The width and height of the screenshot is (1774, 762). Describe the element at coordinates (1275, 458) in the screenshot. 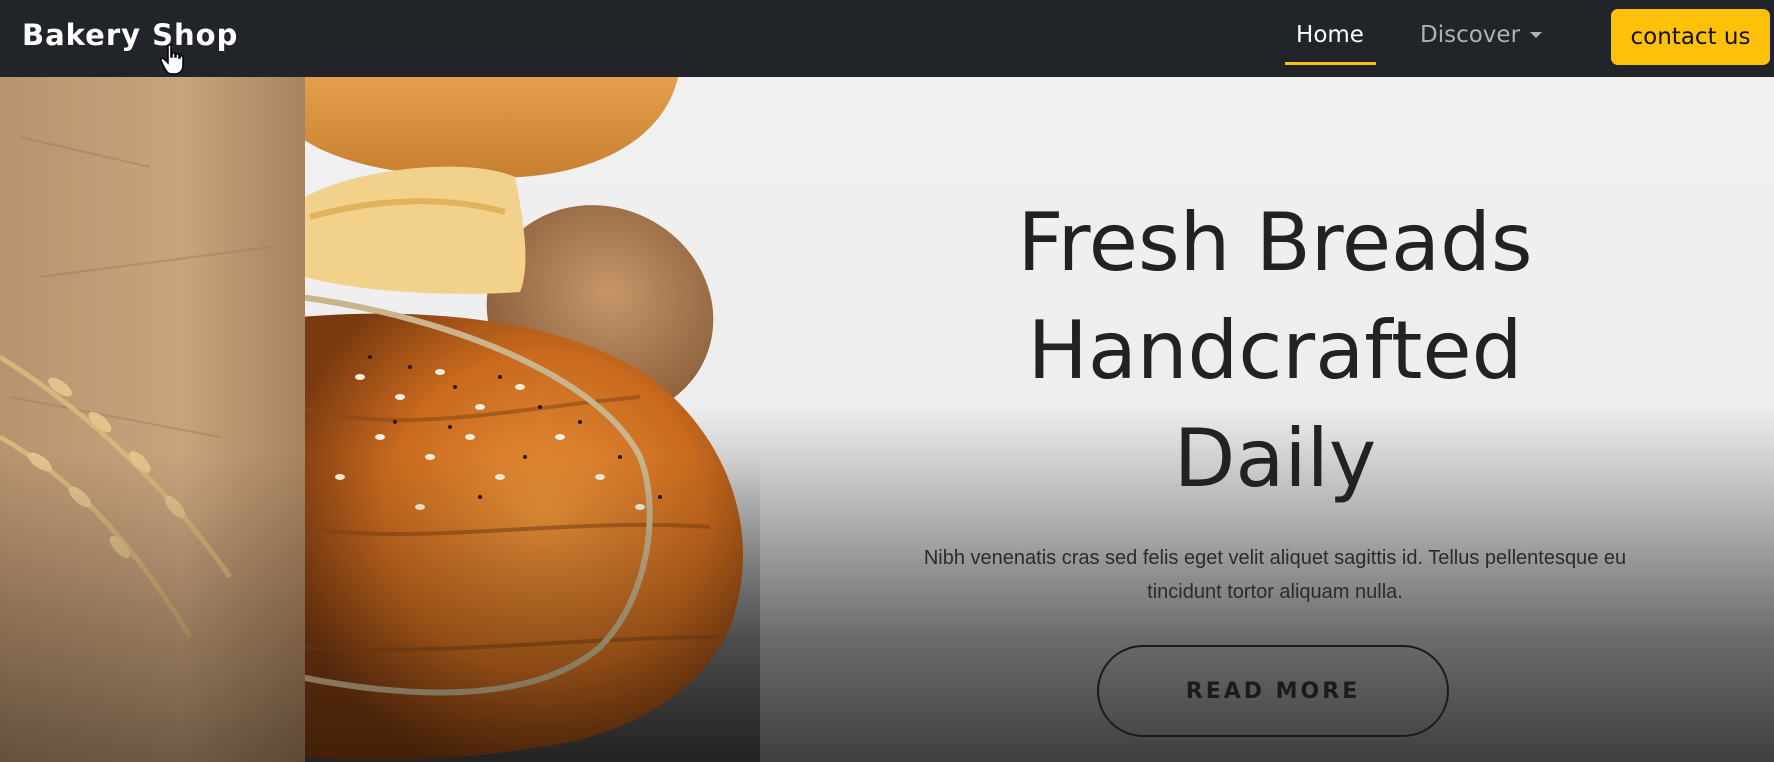

I see `hero-title-line-3: Daily` at that location.